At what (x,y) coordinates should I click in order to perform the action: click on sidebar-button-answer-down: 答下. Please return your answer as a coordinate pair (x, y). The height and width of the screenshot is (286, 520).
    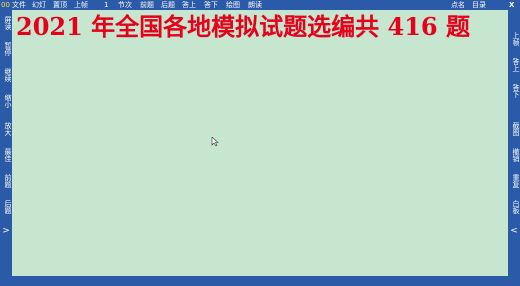
    Looking at the image, I should click on (514, 91).